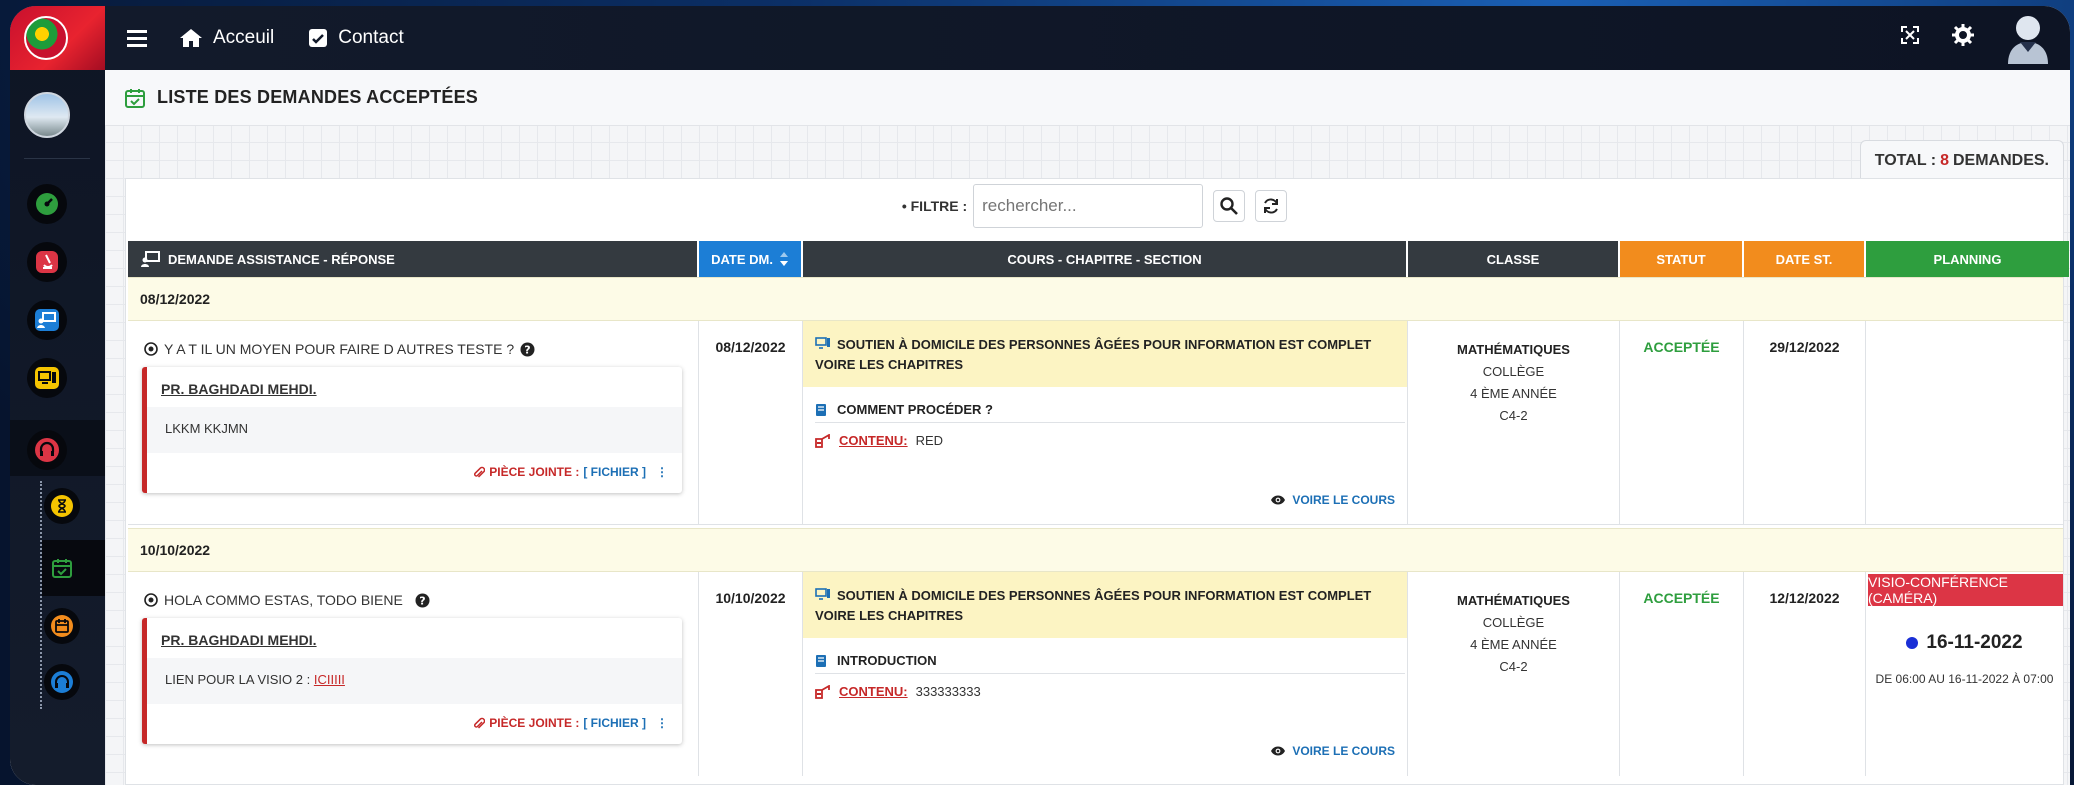 The width and height of the screenshot is (2074, 785). Describe the element at coordinates (175, 550) in the screenshot. I see `group-date: 10/10/2022` at that location.